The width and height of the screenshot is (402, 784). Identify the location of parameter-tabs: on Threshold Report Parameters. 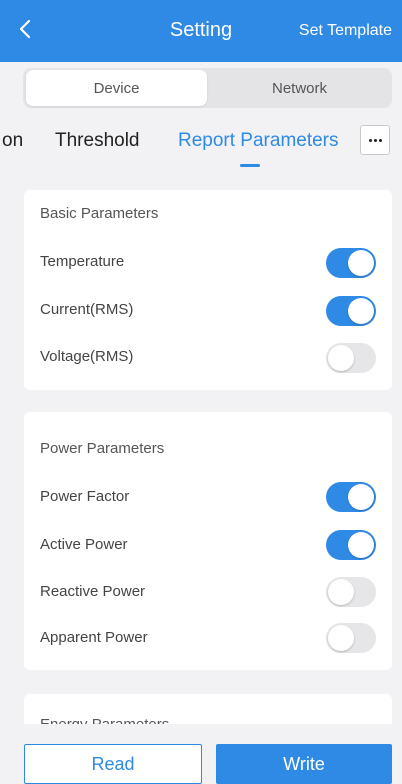
(201, 148).